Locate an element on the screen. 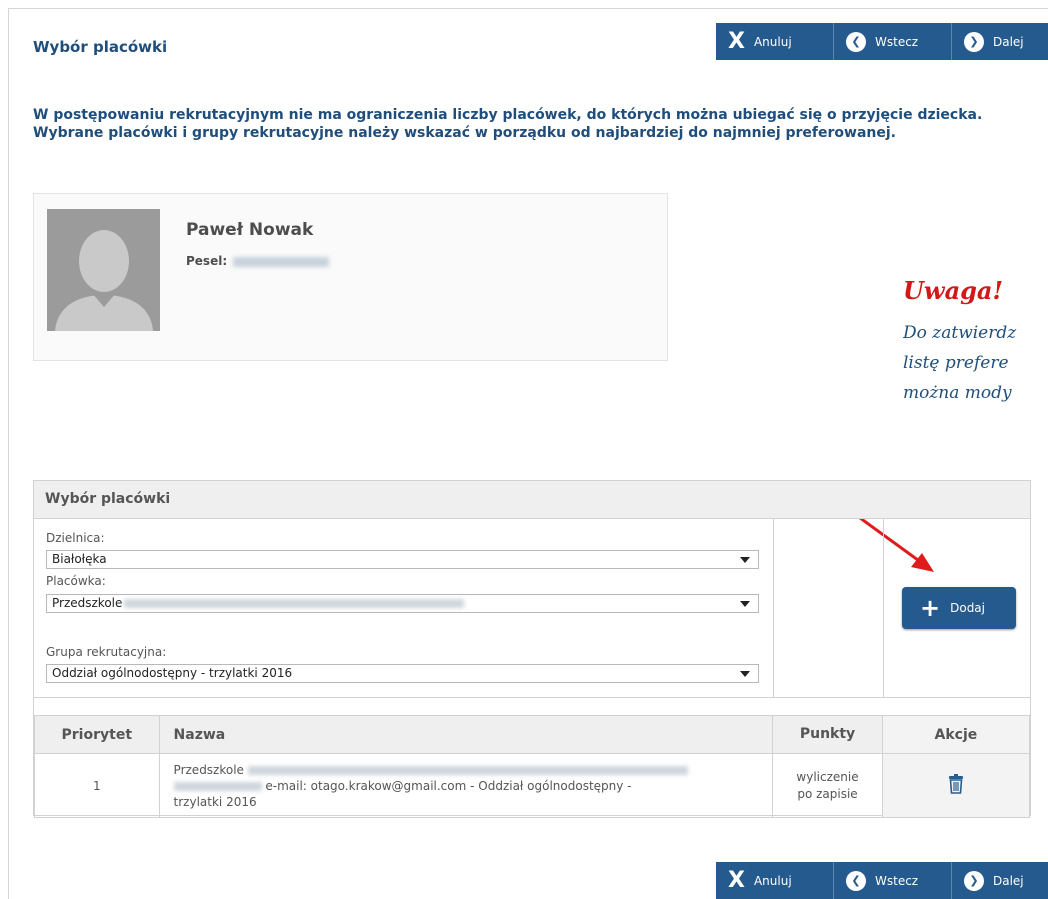  actions-cell is located at coordinates (956, 785).